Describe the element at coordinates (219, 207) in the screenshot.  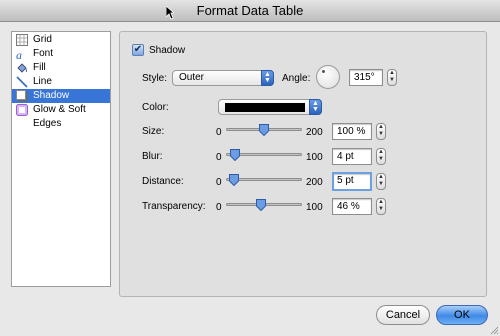
I see `transparency-min-label: 0` at that location.